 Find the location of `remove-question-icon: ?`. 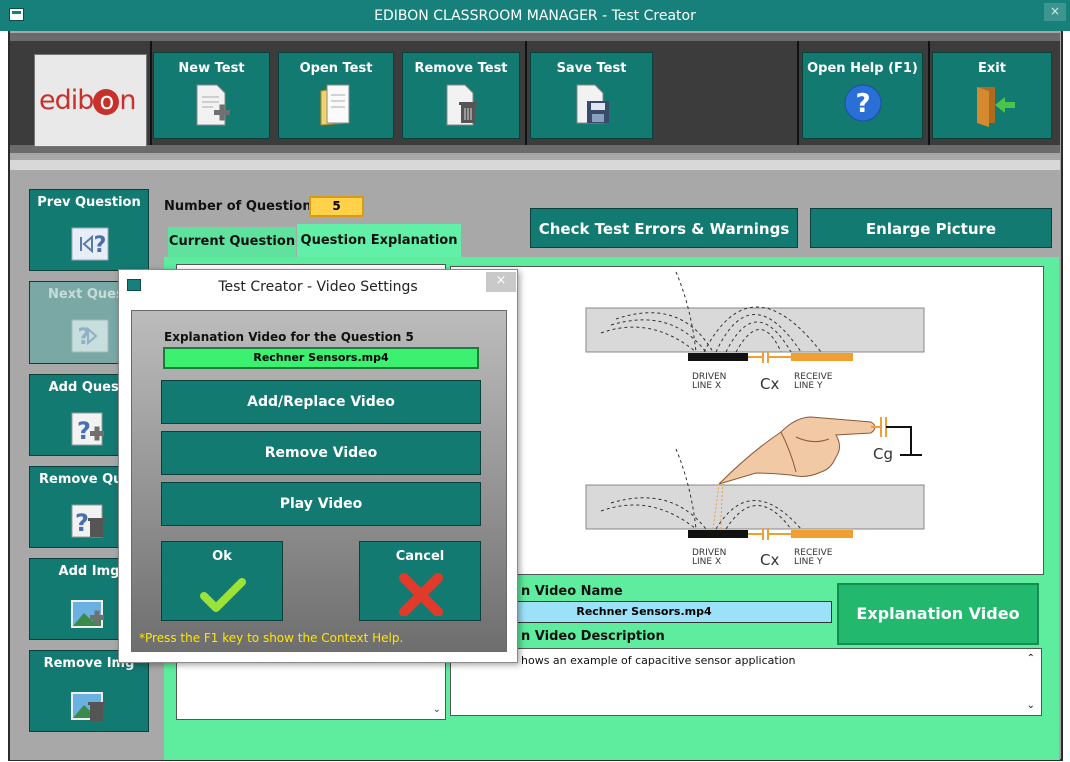

remove-question-icon: ? is located at coordinates (88, 521).